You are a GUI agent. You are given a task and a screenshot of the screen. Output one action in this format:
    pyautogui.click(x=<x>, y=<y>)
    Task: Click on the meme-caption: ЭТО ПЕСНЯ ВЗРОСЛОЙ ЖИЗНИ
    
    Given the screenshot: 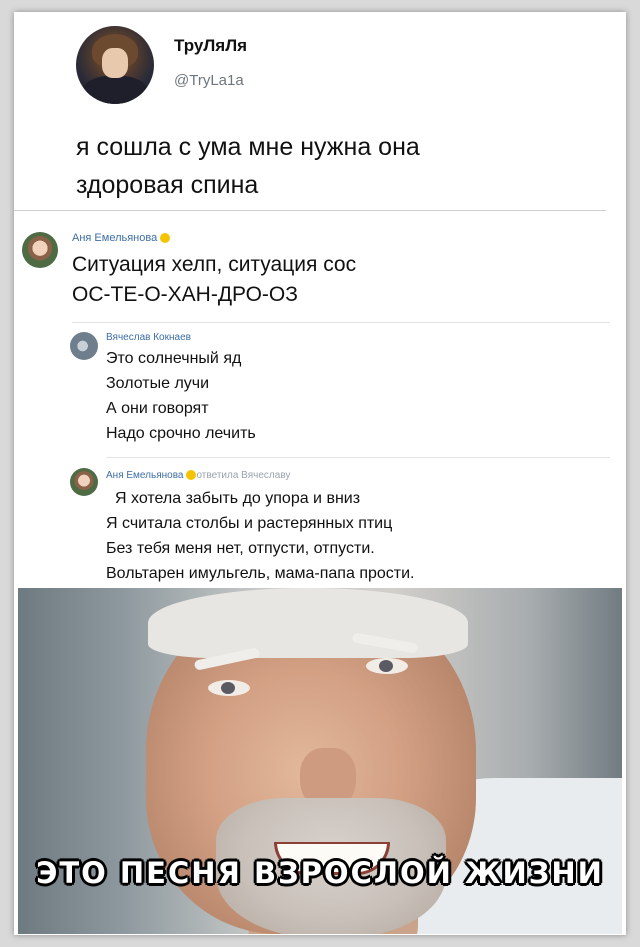 What is the action you would take?
    pyautogui.click(x=320, y=873)
    